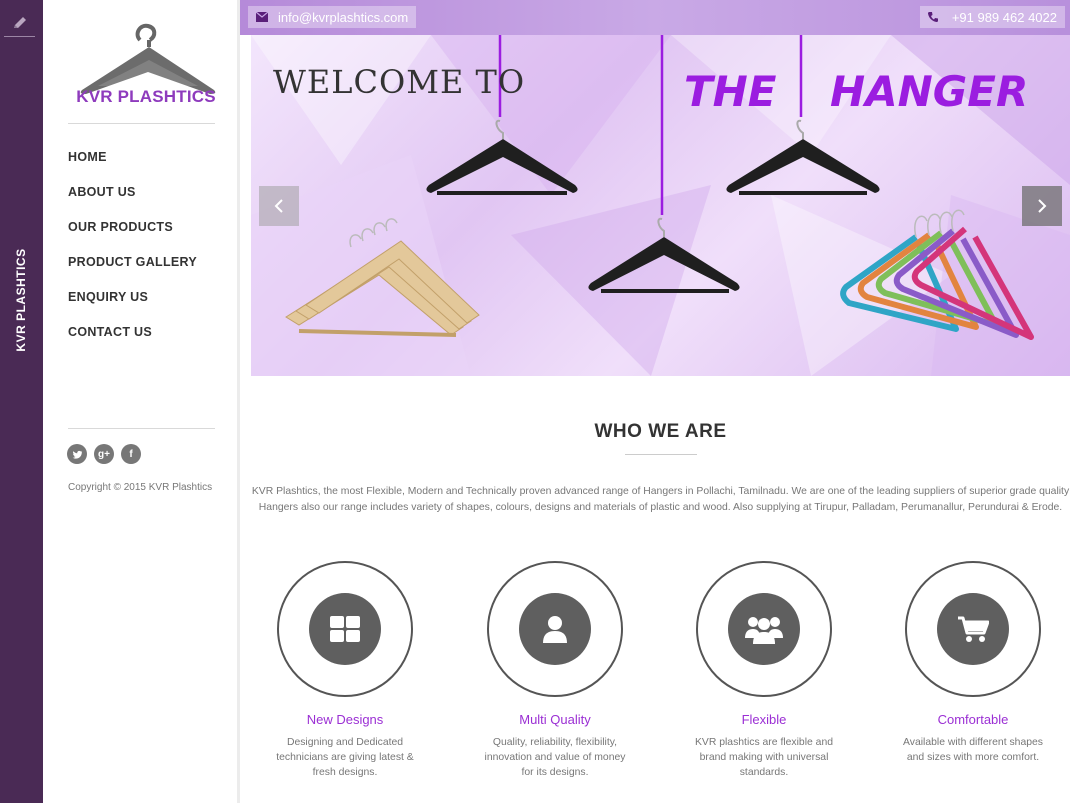 The height and width of the screenshot is (803, 1070). I want to click on vertical-brand-label: KVR PLASHTICS, so click(21, 300).